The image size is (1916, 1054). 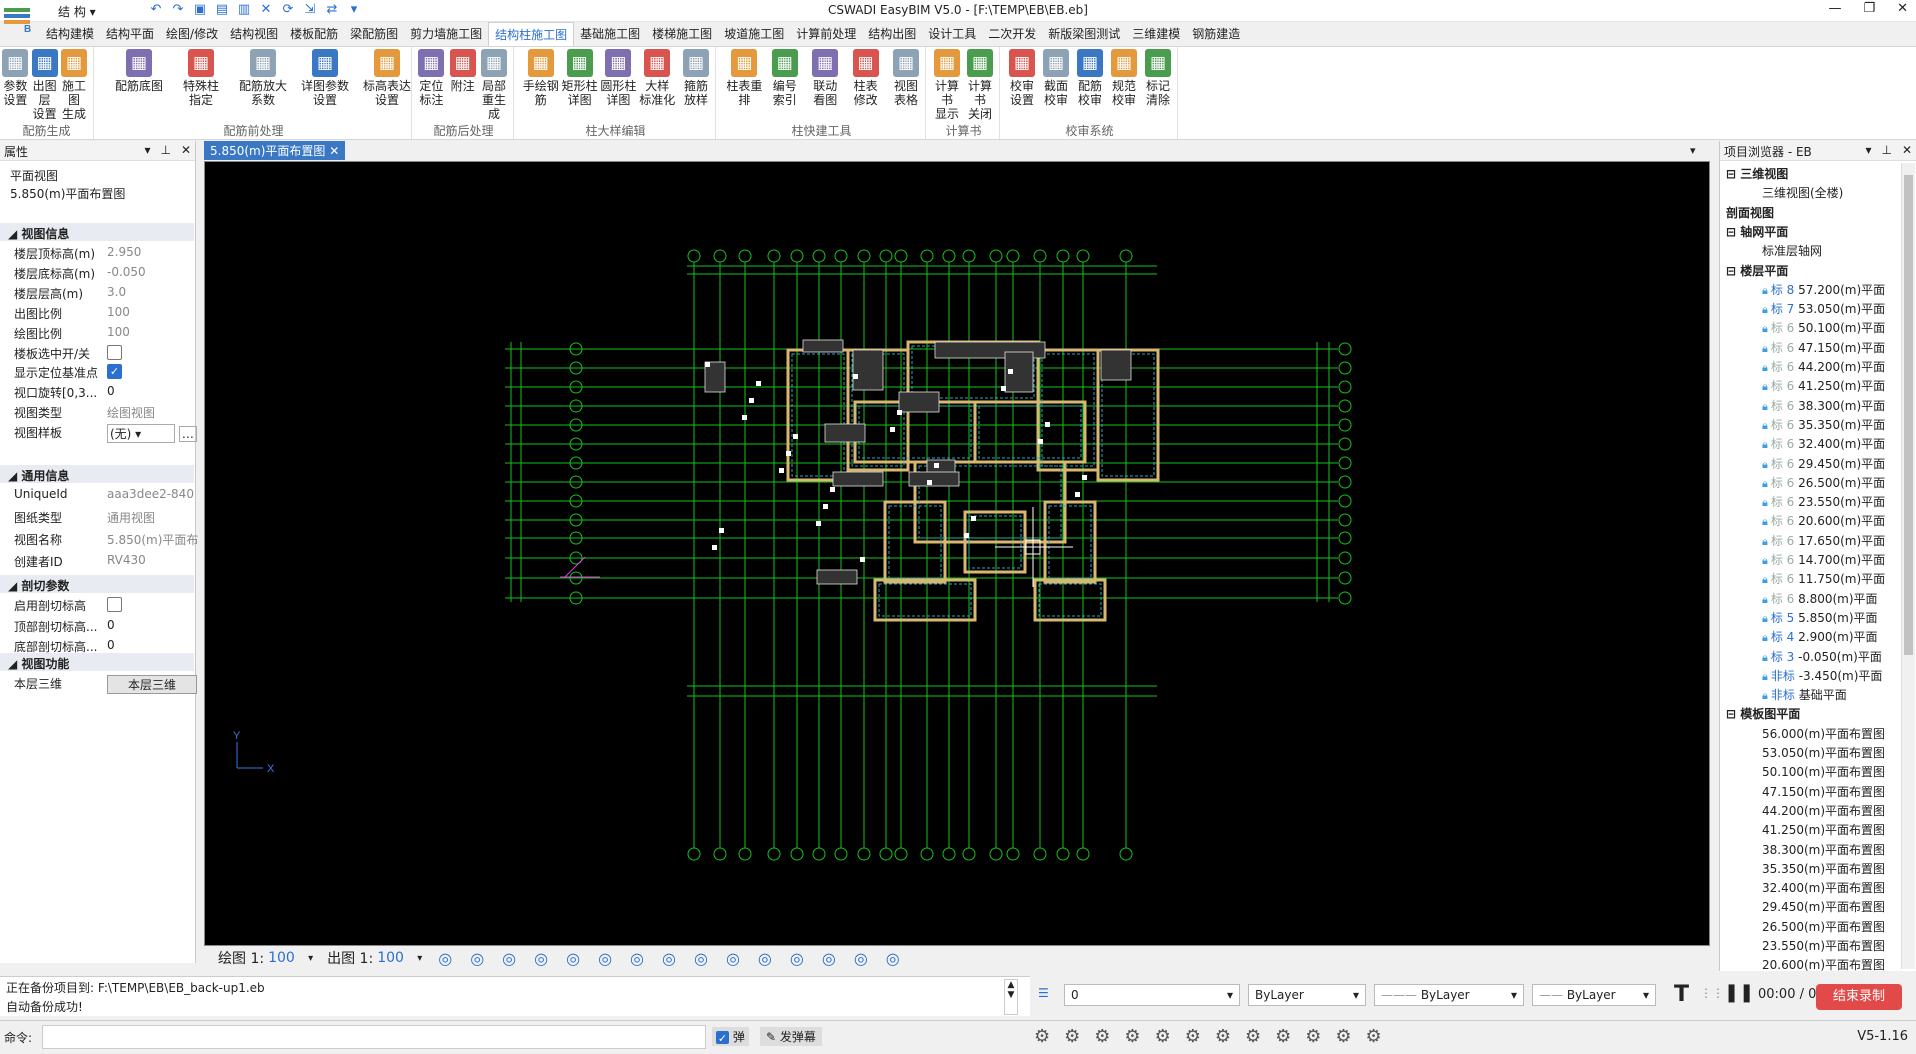 What do you see at coordinates (97, 232) in the screenshot?
I see `section-view_info: ◢ 视图信息` at bounding box center [97, 232].